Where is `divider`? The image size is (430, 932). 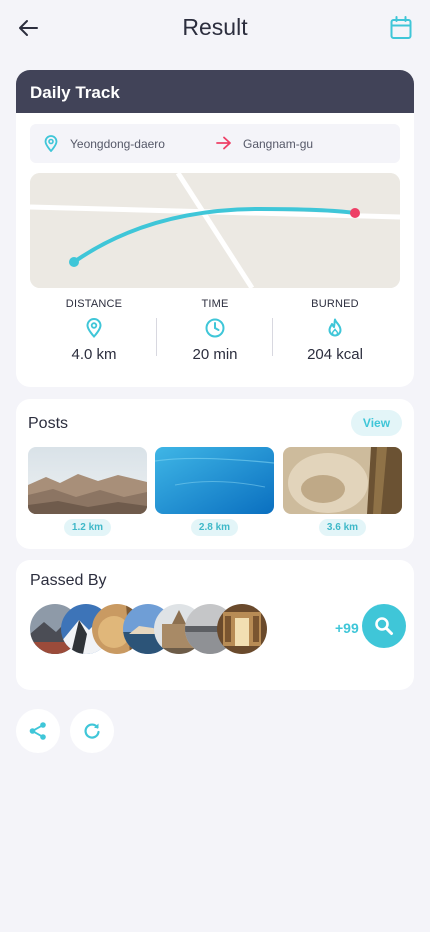
divider is located at coordinates (272, 337).